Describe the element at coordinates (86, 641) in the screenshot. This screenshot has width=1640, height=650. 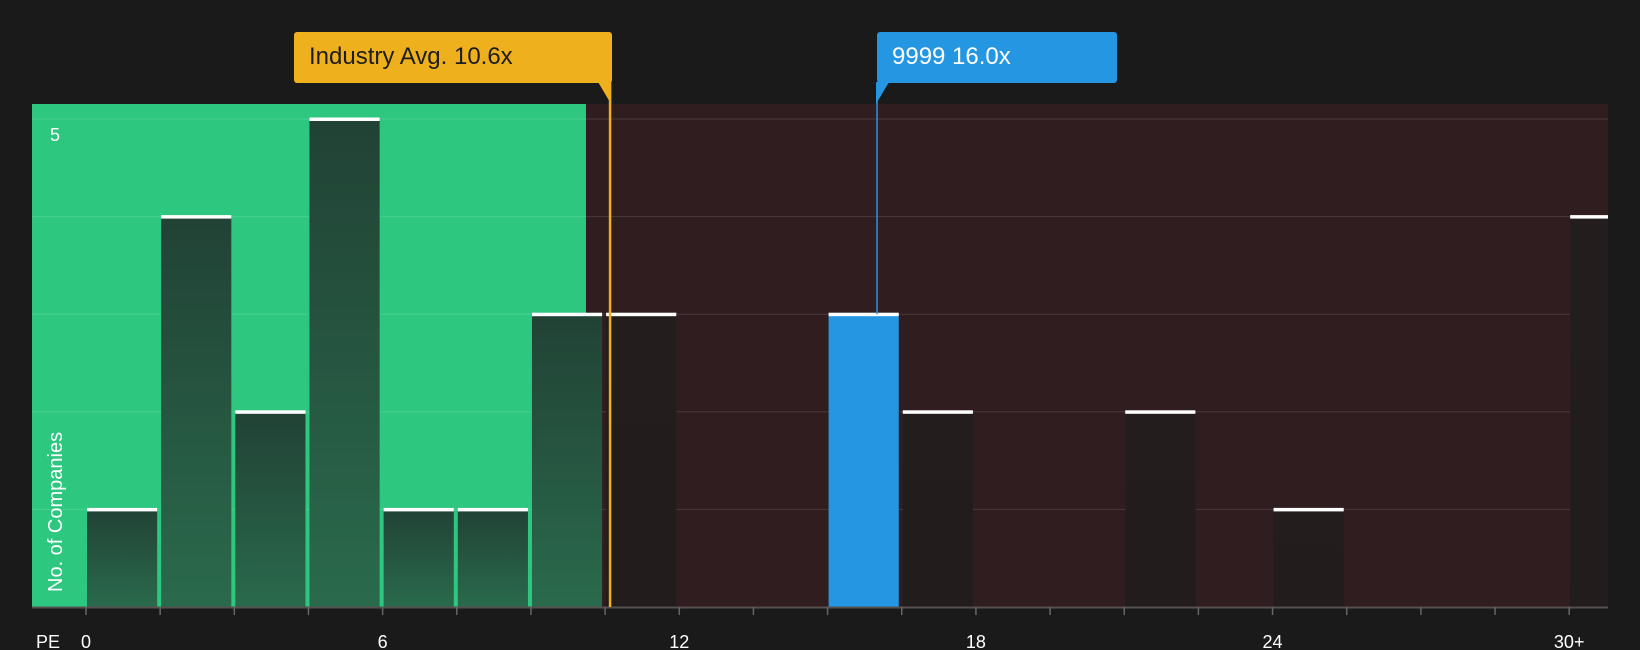
I see `x-tick-label: 0` at that location.